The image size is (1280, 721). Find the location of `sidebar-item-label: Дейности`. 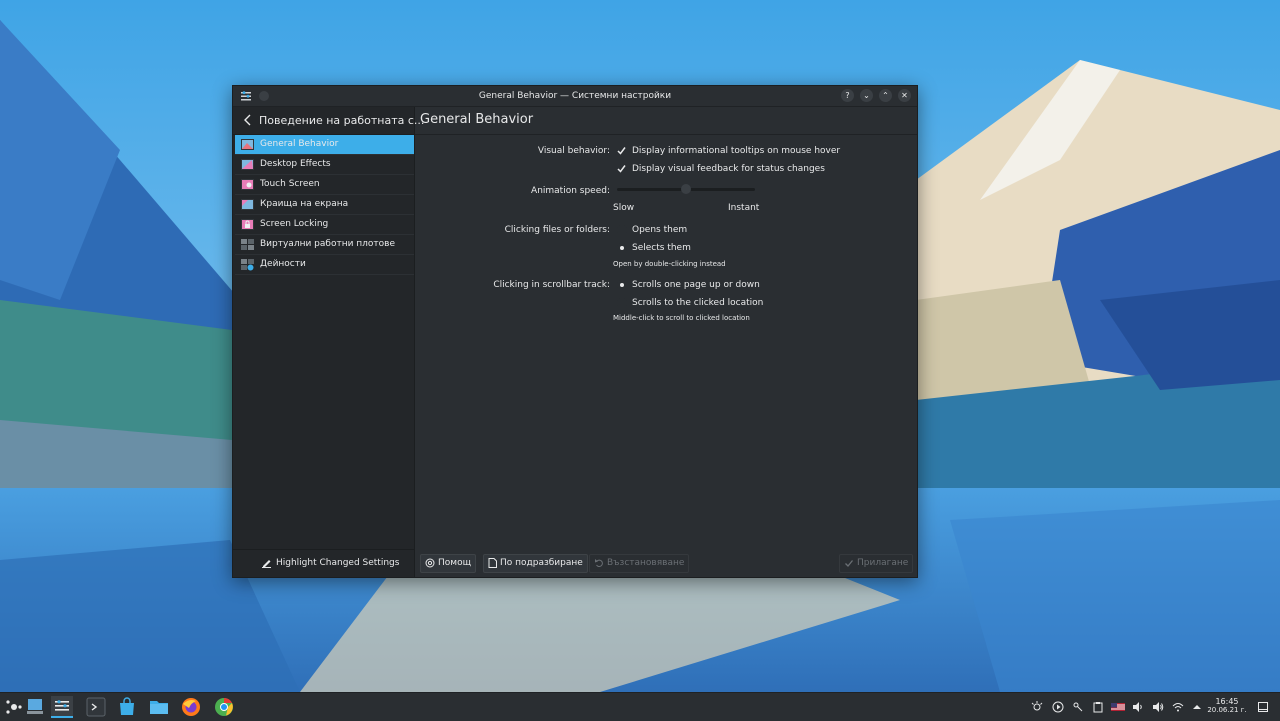

sidebar-item-label: Дейности is located at coordinates (283, 264).